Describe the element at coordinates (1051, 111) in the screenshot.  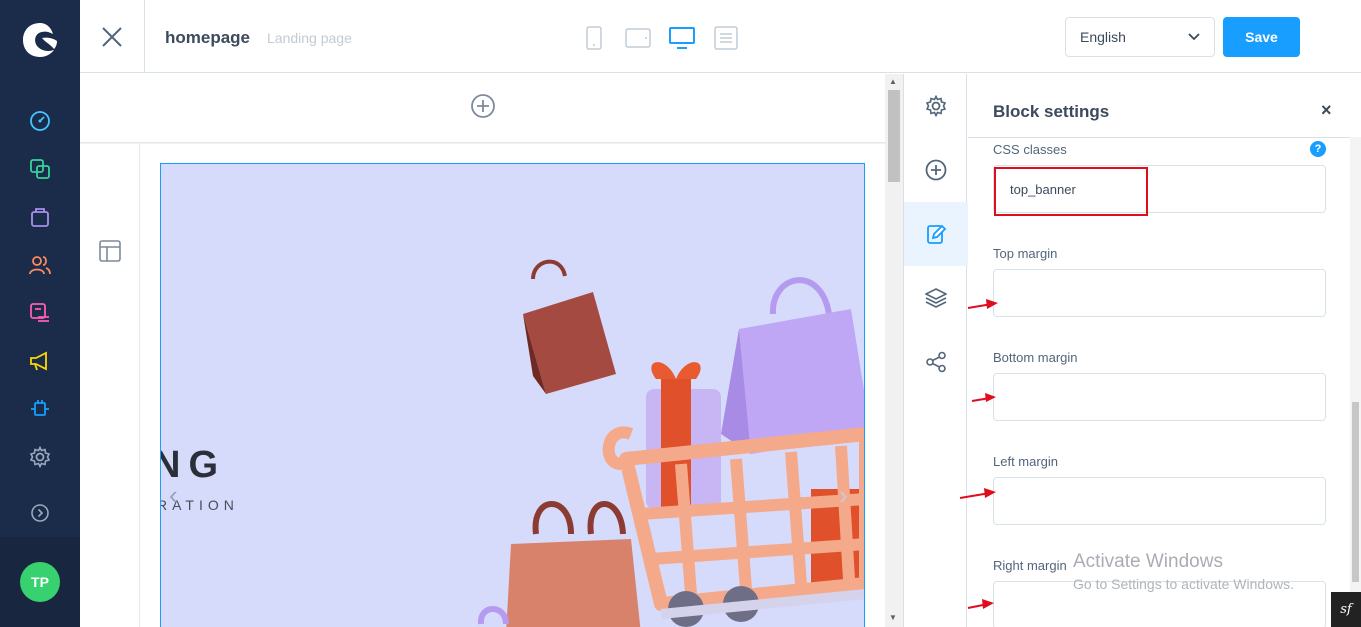
I see `panel-title: Block settings` at that location.